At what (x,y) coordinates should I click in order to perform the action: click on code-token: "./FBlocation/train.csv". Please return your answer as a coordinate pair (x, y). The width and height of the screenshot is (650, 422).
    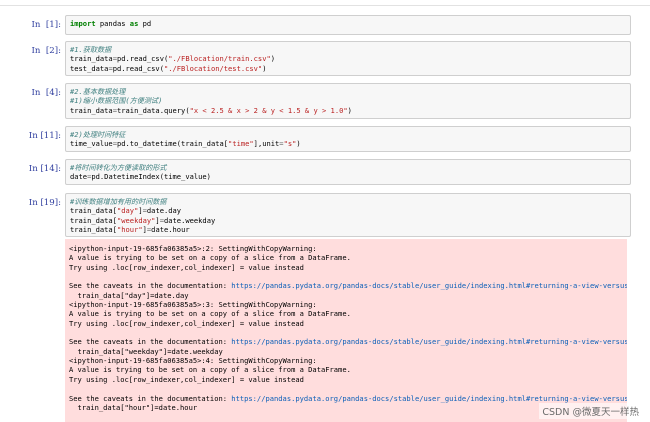
    Looking at the image, I should click on (219, 59).